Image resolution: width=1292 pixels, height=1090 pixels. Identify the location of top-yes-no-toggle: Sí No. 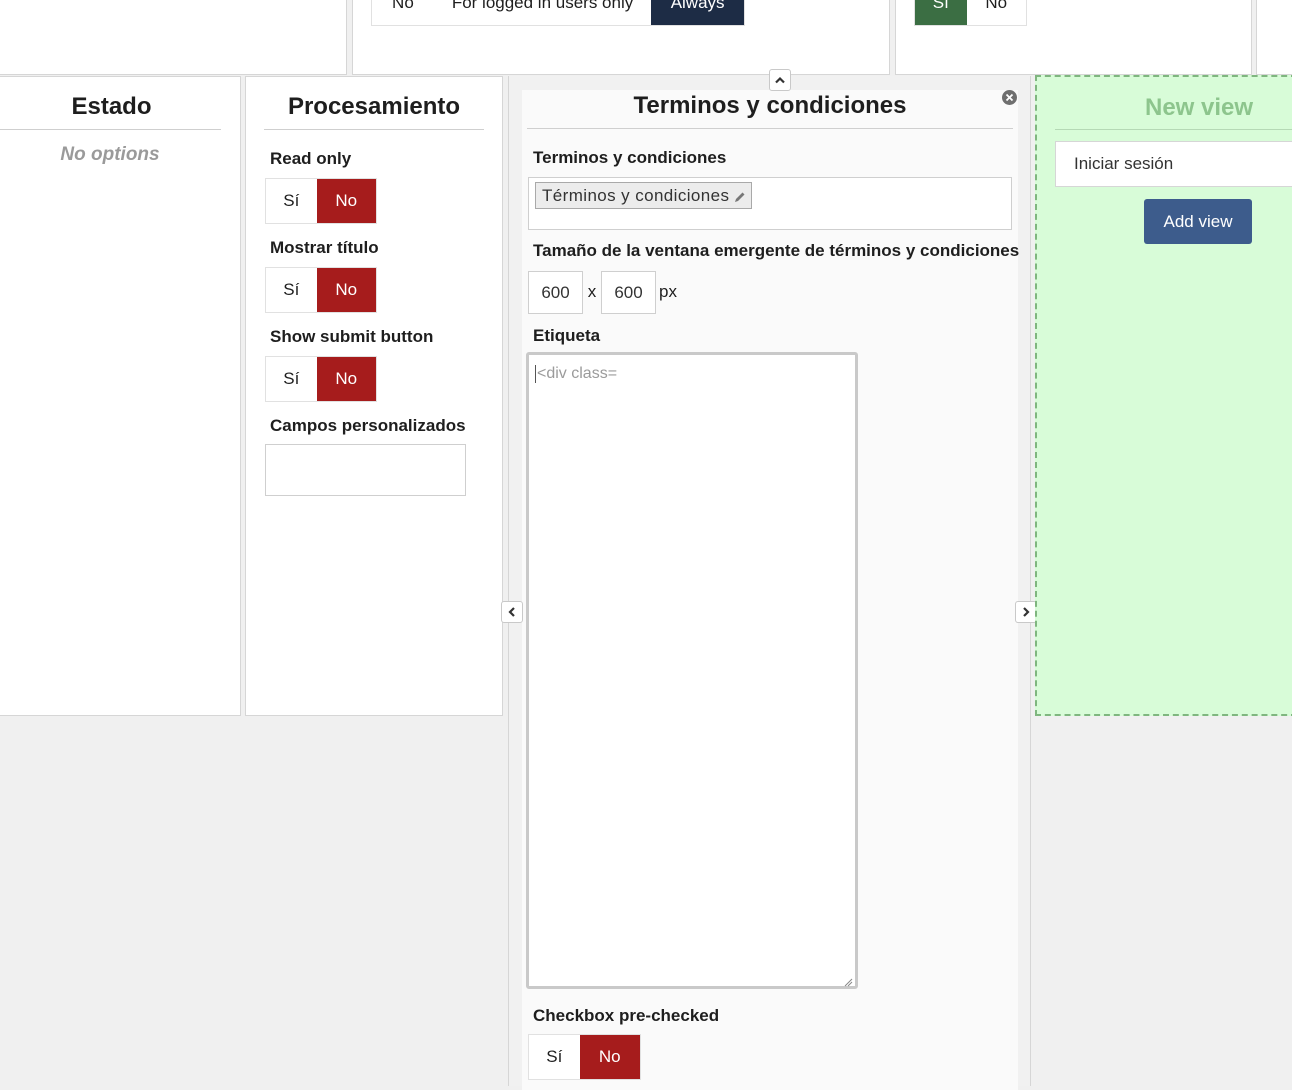
(970, 13).